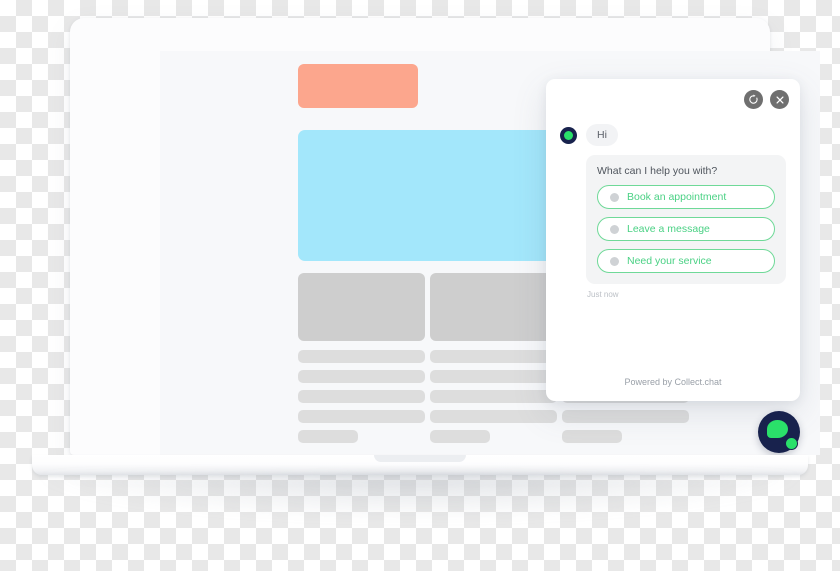 The image size is (840, 571). What do you see at coordinates (777, 429) in the screenshot?
I see `chat-bubble-icon` at bounding box center [777, 429].